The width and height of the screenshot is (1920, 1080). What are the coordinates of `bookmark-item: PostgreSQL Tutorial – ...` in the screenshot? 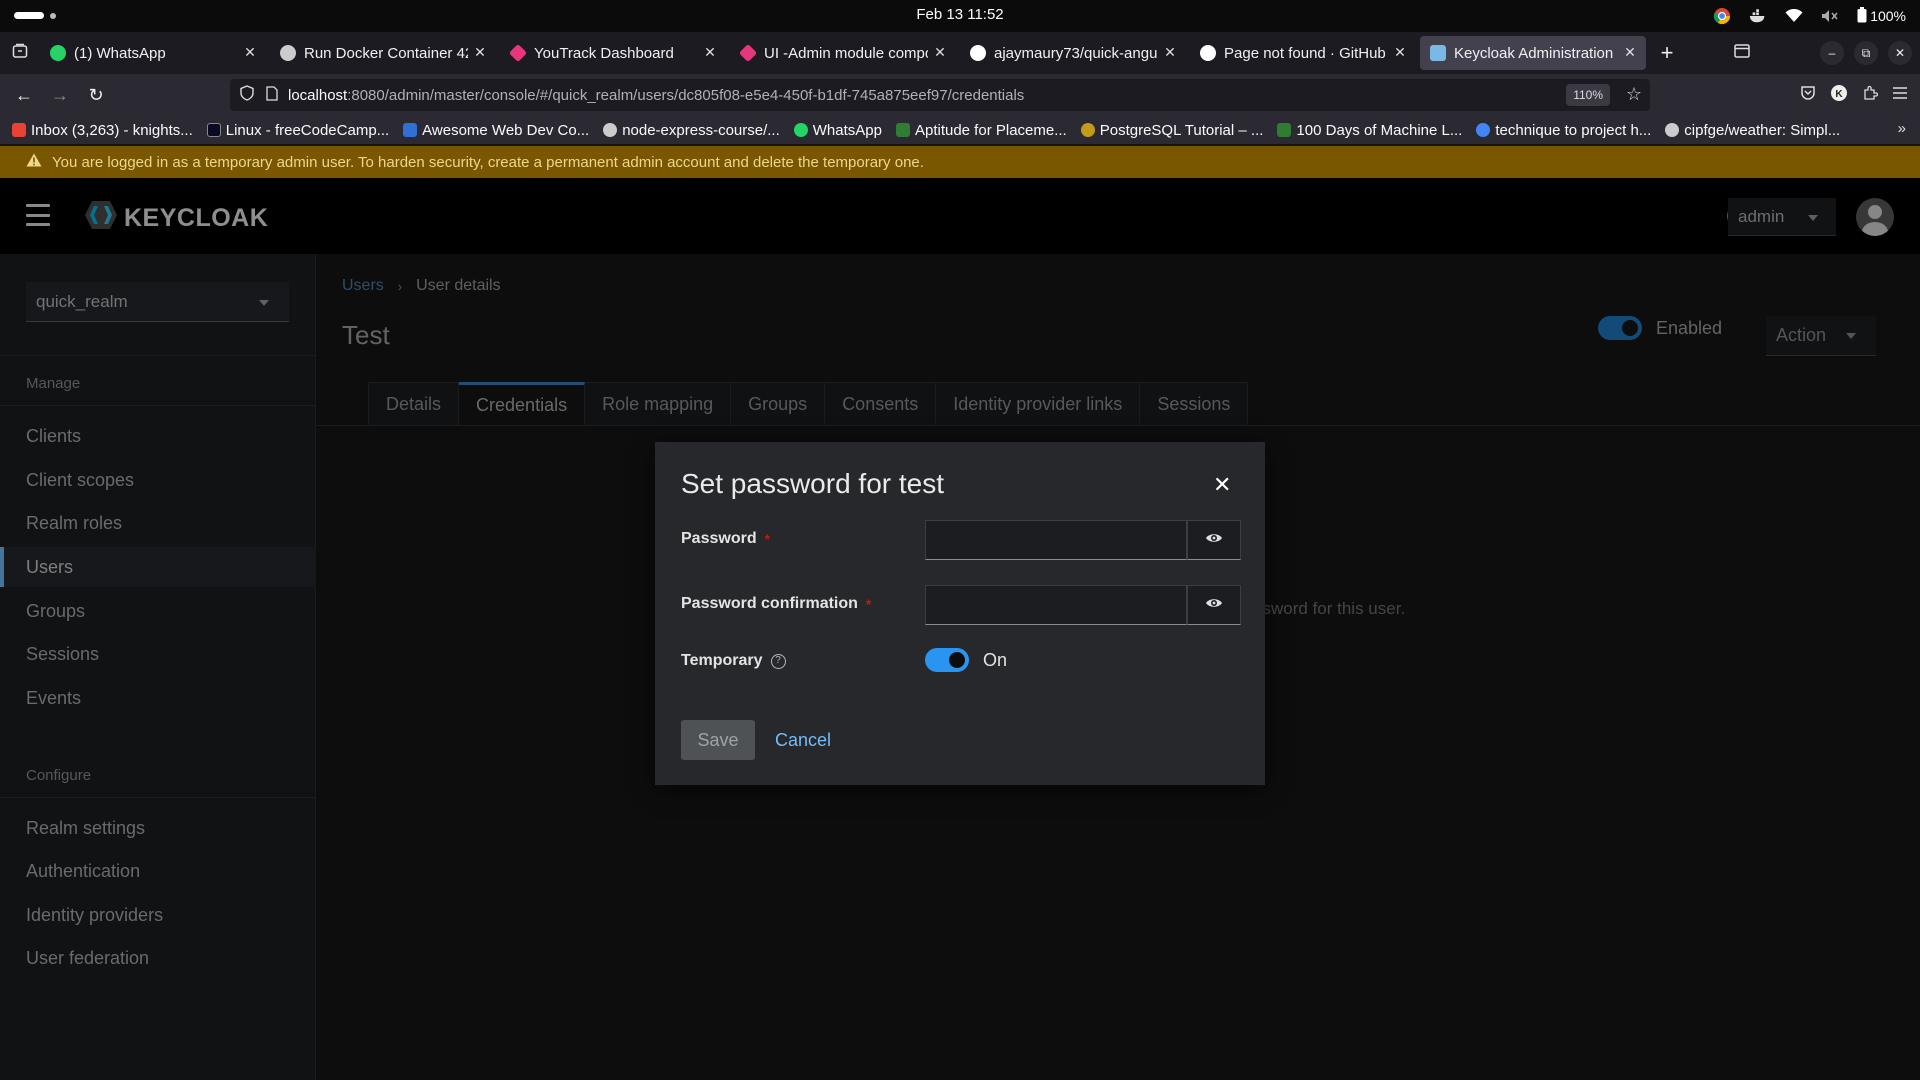 It's located at (1172, 130).